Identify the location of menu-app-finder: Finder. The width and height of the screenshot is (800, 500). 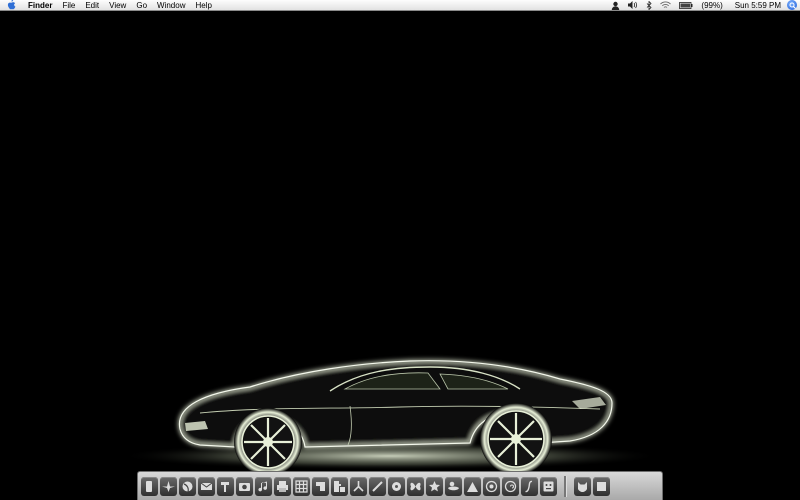
(40, 5).